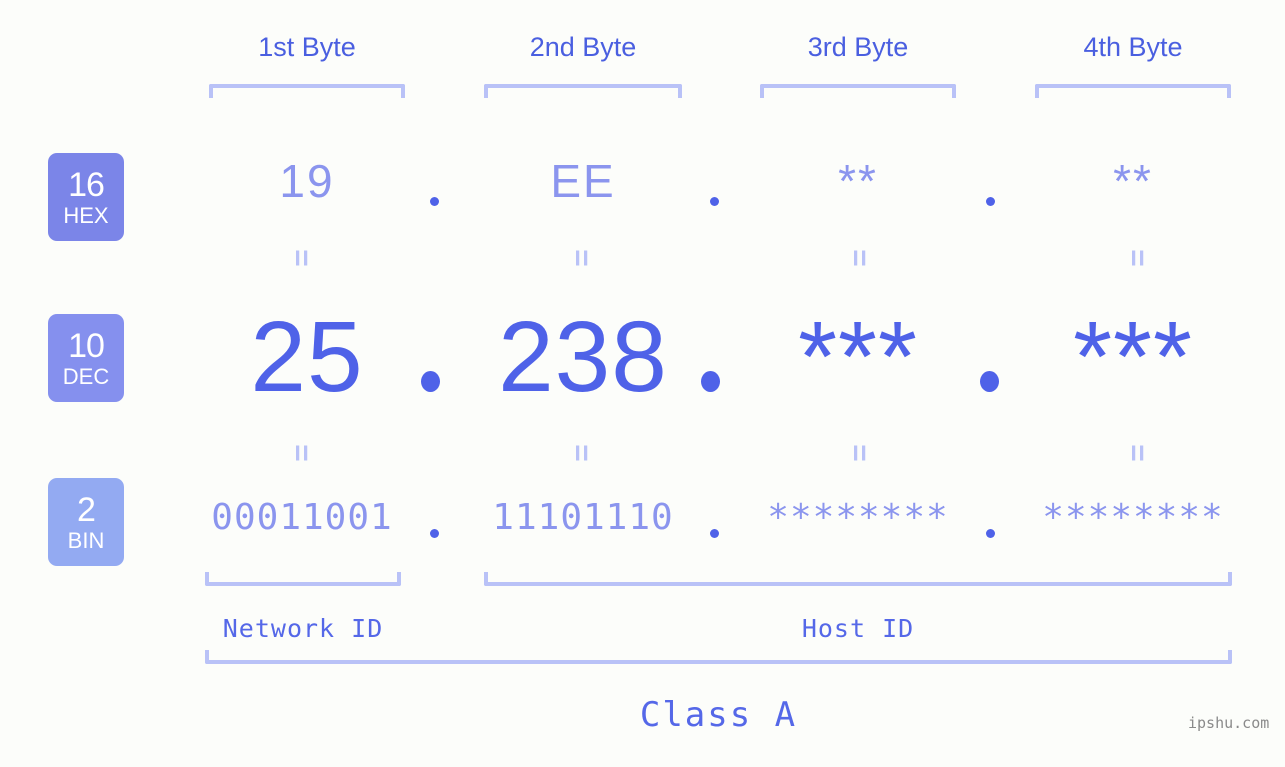 This screenshot has height=767, width=1285. What do you see at coordinates (1133, 357) in the screenshot?
I see `dec-octet-4: ***` at bounding box center [1133, 357].